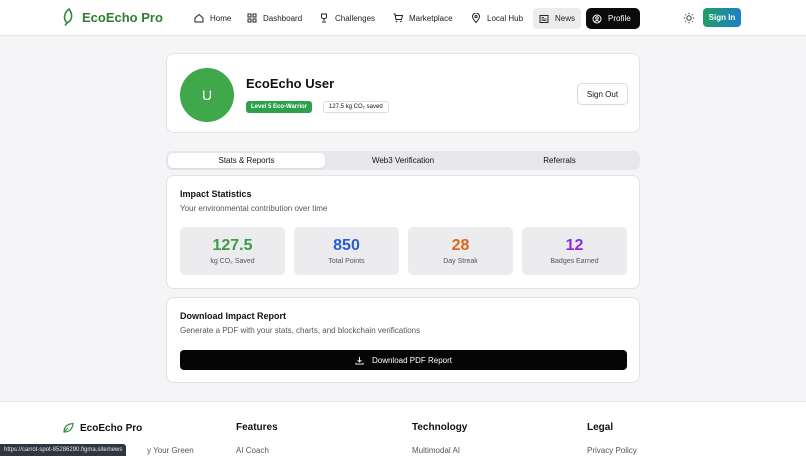 This screenshot has width=806, height=456. I want to click on footer-link-ai-coach: AI Coach, so click(252, 450).